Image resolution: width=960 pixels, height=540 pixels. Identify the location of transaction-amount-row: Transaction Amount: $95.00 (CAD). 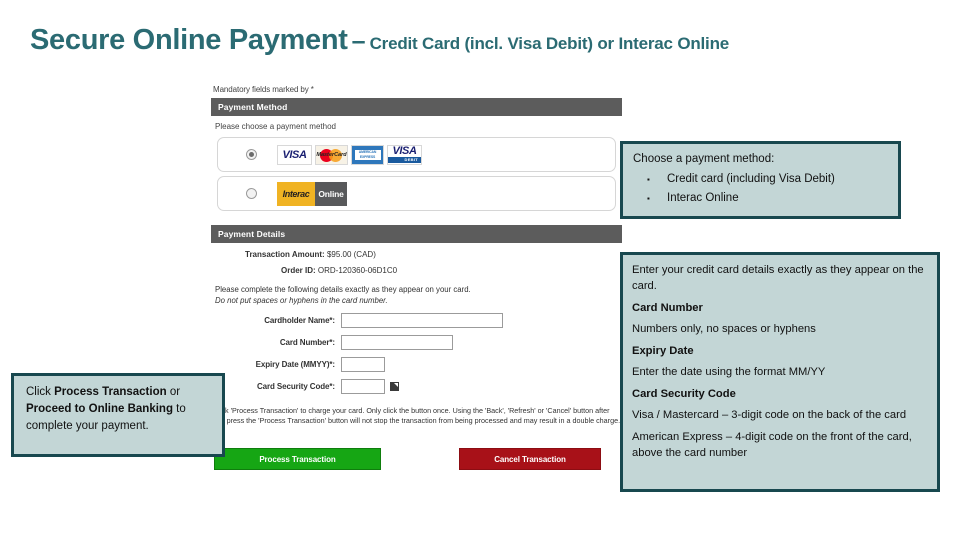
(416, 254).